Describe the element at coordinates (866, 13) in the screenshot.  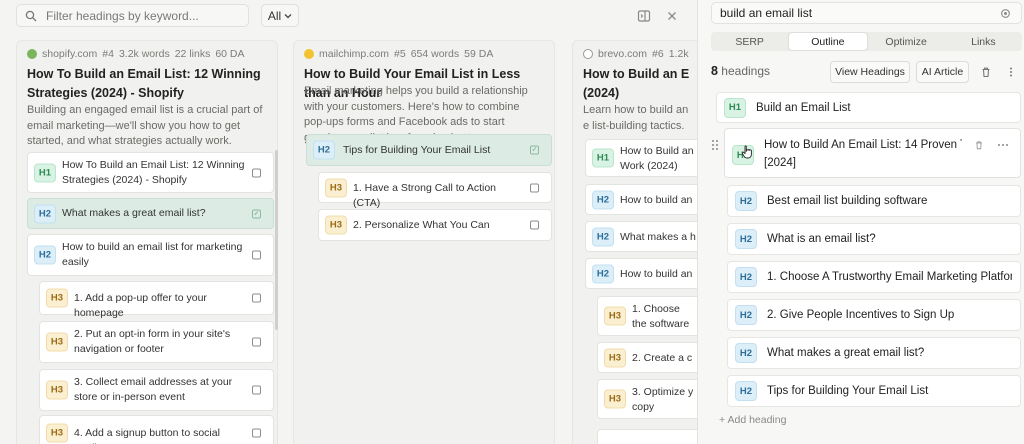
I see `keyword-field: build an email list` at that location.